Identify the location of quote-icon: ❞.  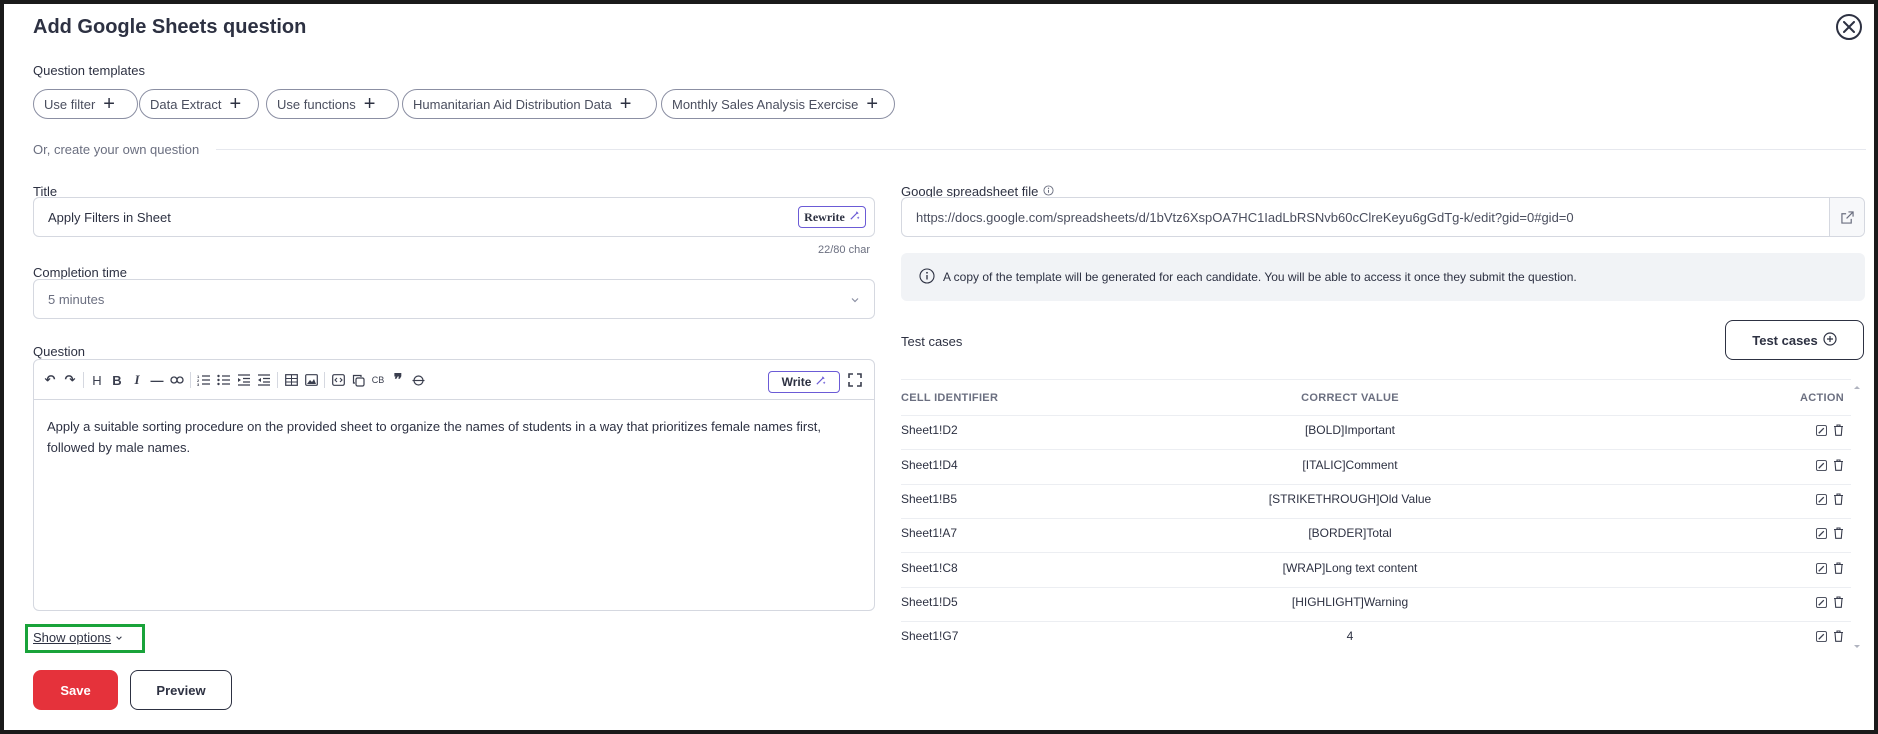
(398, 380).